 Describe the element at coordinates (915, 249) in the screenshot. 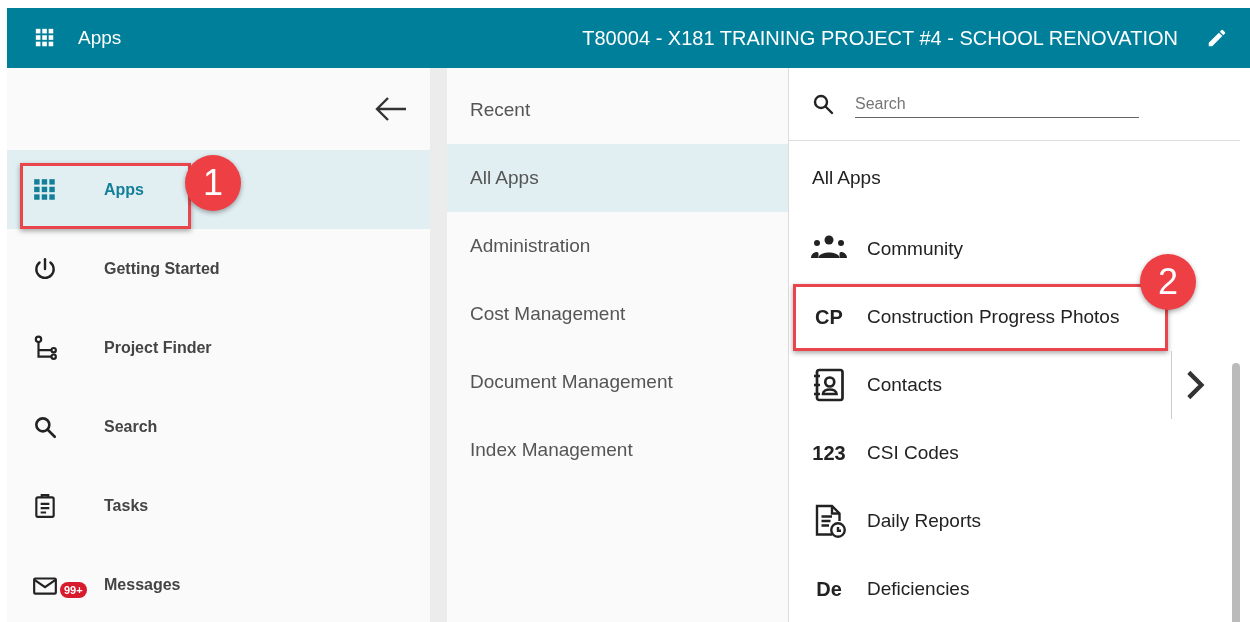

I see `app-link: Community` at that location.